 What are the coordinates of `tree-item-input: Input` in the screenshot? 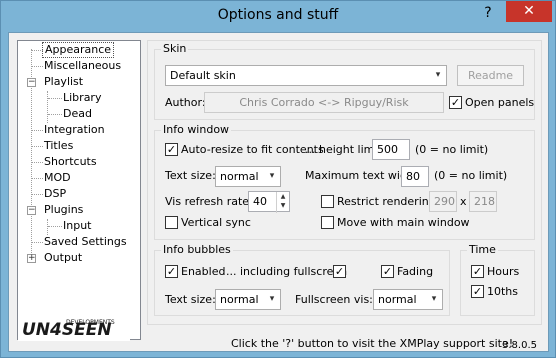 It's located at (77, 226).